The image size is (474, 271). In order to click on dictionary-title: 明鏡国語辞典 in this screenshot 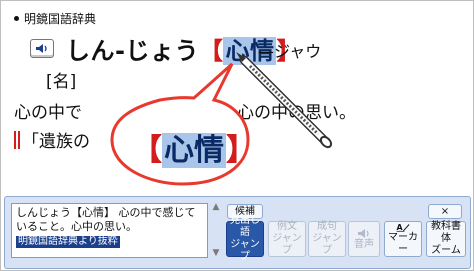, I will do `click(55, 18)`.